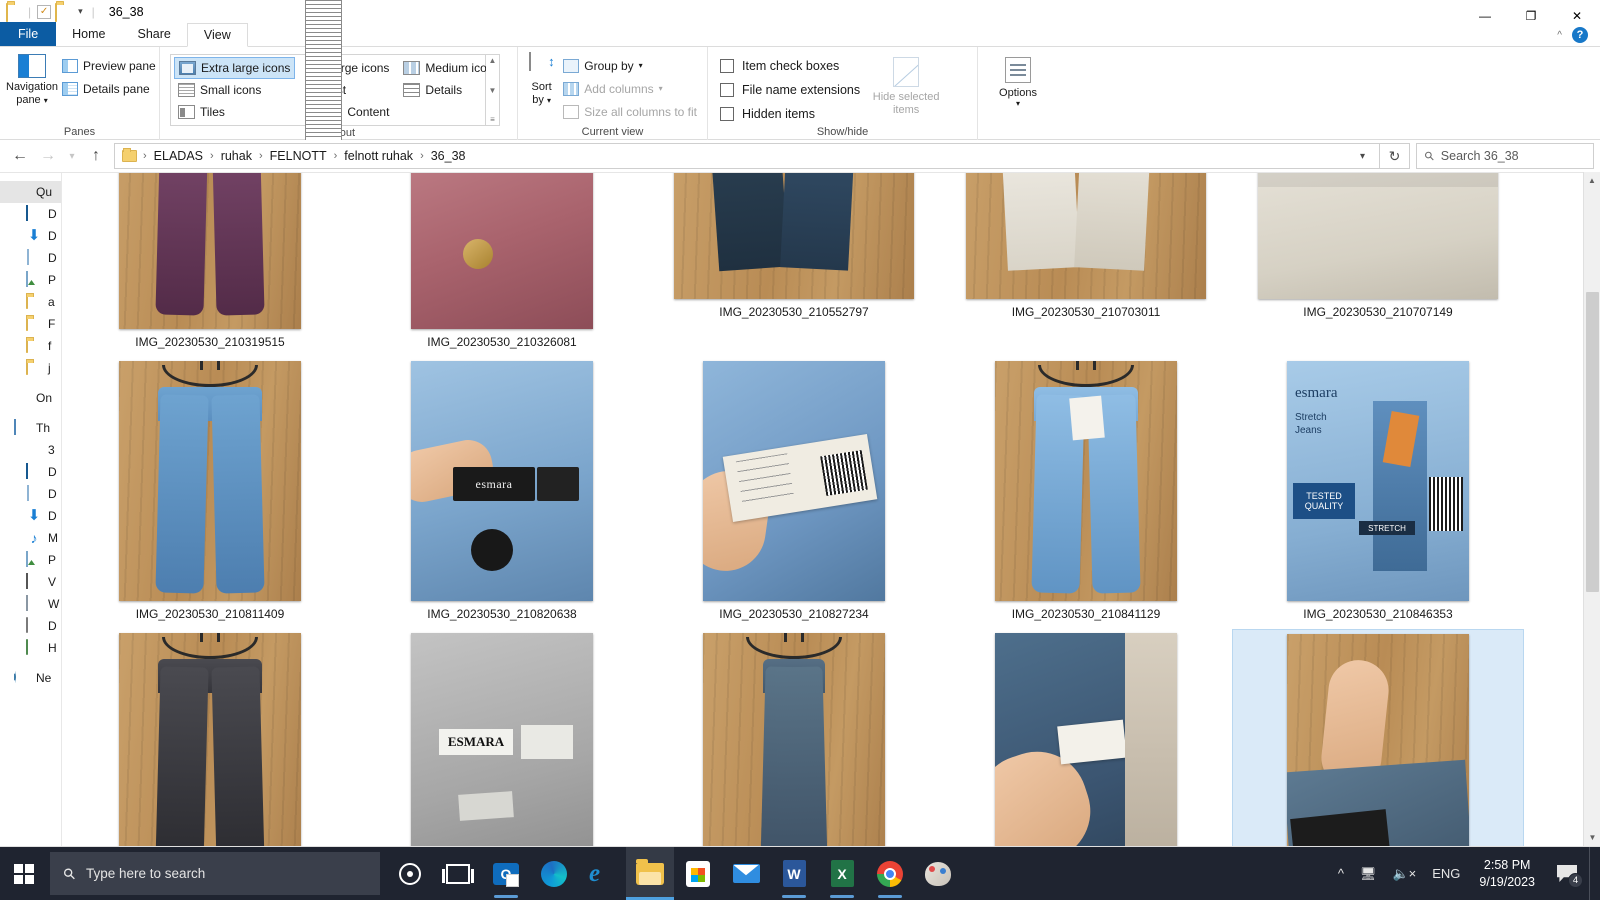 The width and height of the screenshot is (1600, 900). Describe the element at coordinates (790, 66) in the screenshot. I see `item-check-boxes-row: Item check boxes` at that location.